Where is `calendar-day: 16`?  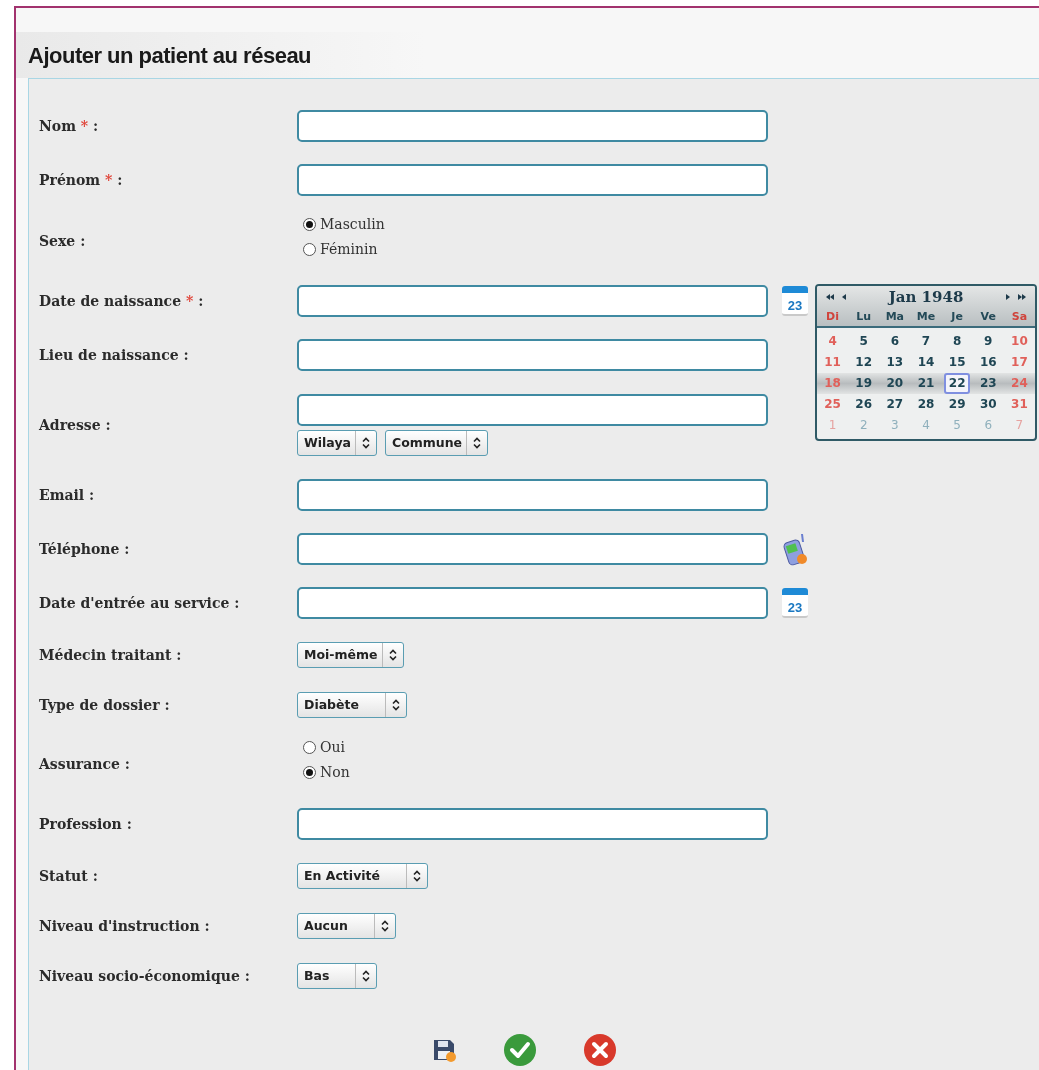 calendar-day: 16 is located at coordinates (988, 362).